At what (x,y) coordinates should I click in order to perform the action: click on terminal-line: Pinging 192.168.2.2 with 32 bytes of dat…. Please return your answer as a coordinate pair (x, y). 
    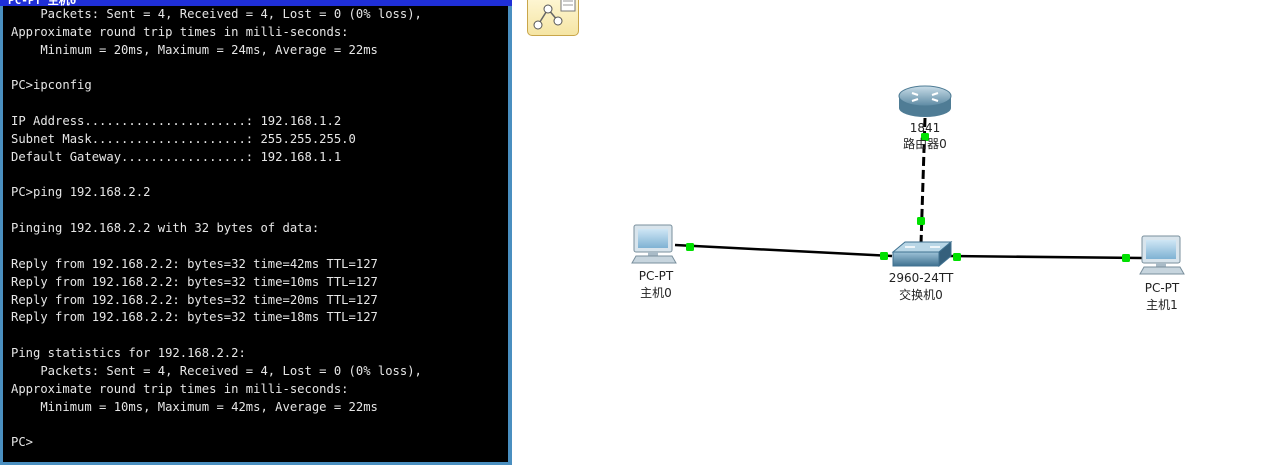
    Looking at the image, I should click on (165, 228).